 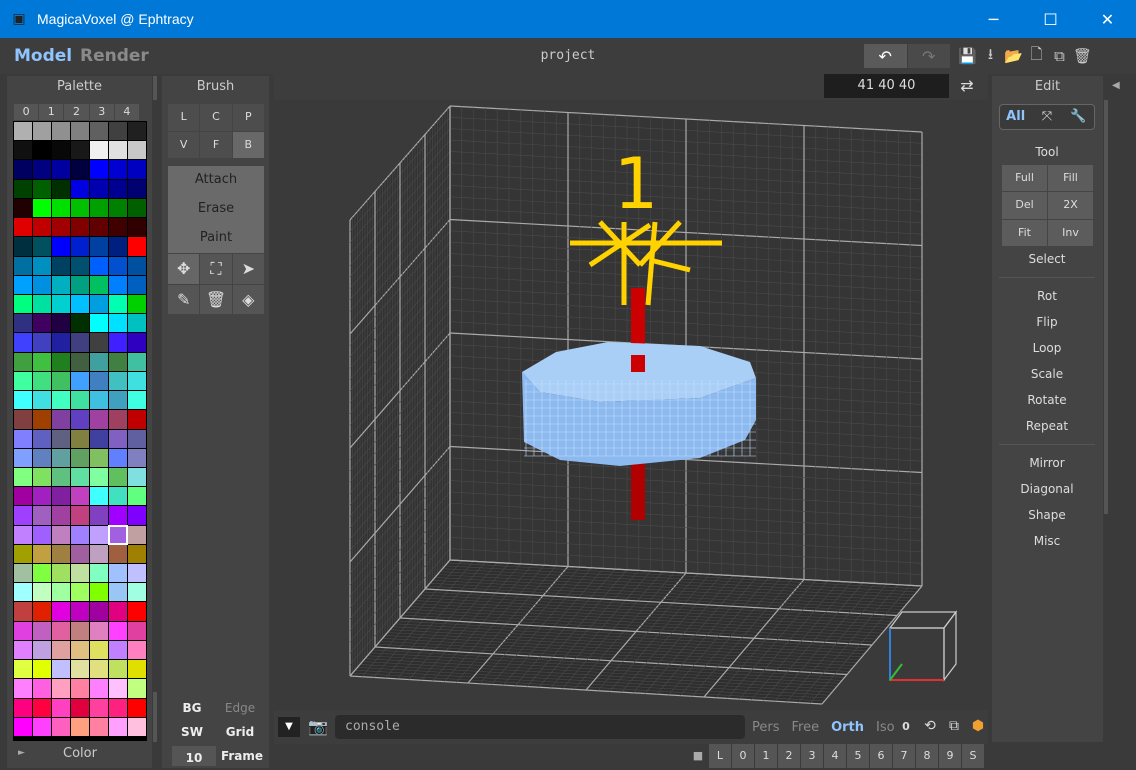 I want to click on view-pers: Pers, so click(x=766, y=727).